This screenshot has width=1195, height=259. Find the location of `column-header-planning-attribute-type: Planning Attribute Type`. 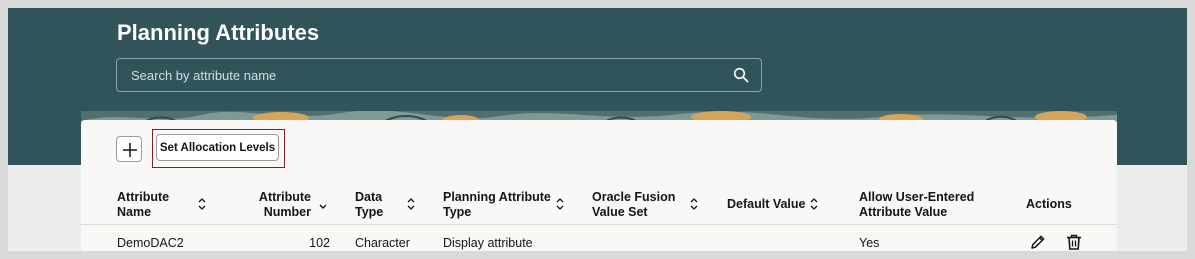

column-header-planning-attribute-type: Planning Attribute Type is located at coordinates (497, 205).